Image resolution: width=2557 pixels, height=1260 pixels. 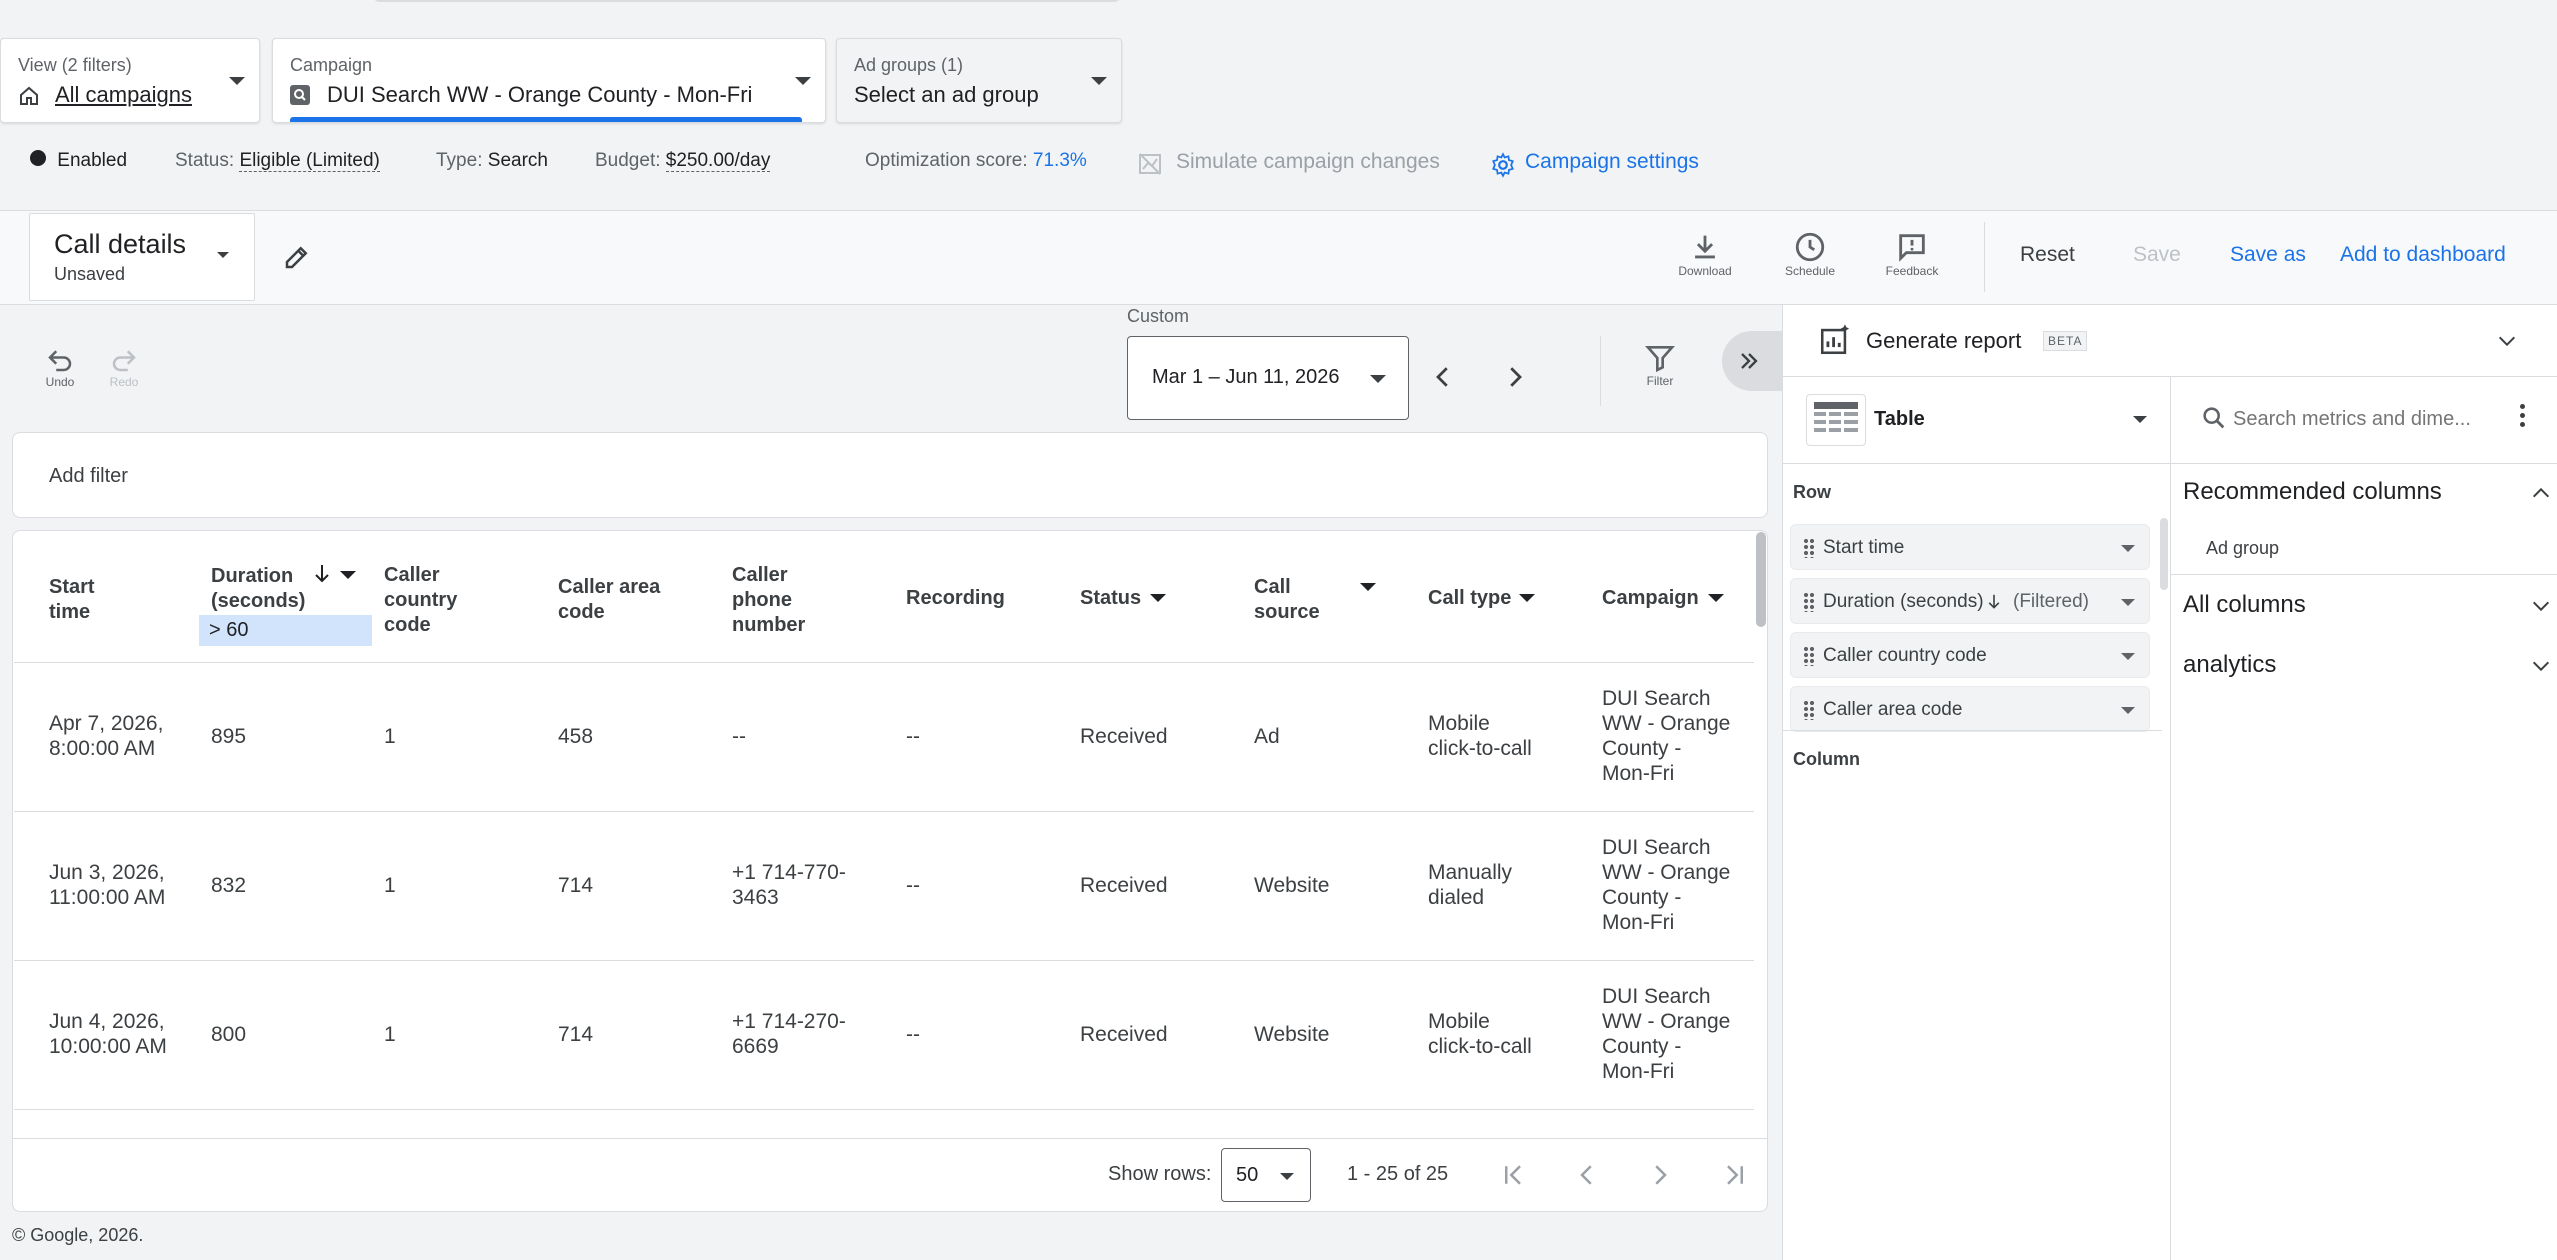 What do you see at coordinates (1060, 160) in the screenshot?
I see `opt-value: 71.3%` at bounding box center [1060, 160].